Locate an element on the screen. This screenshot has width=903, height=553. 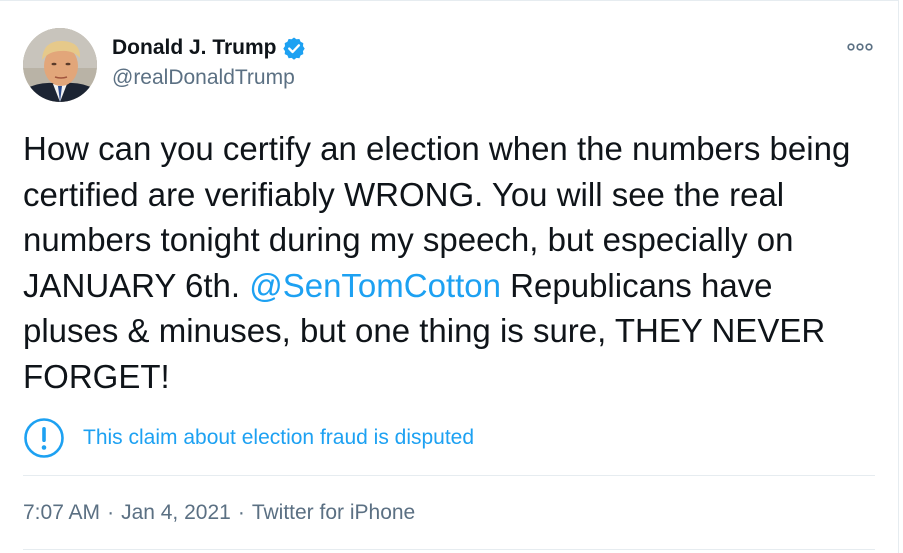
author-handle: @realDonaldTrump is located at coordinates (203, 78).